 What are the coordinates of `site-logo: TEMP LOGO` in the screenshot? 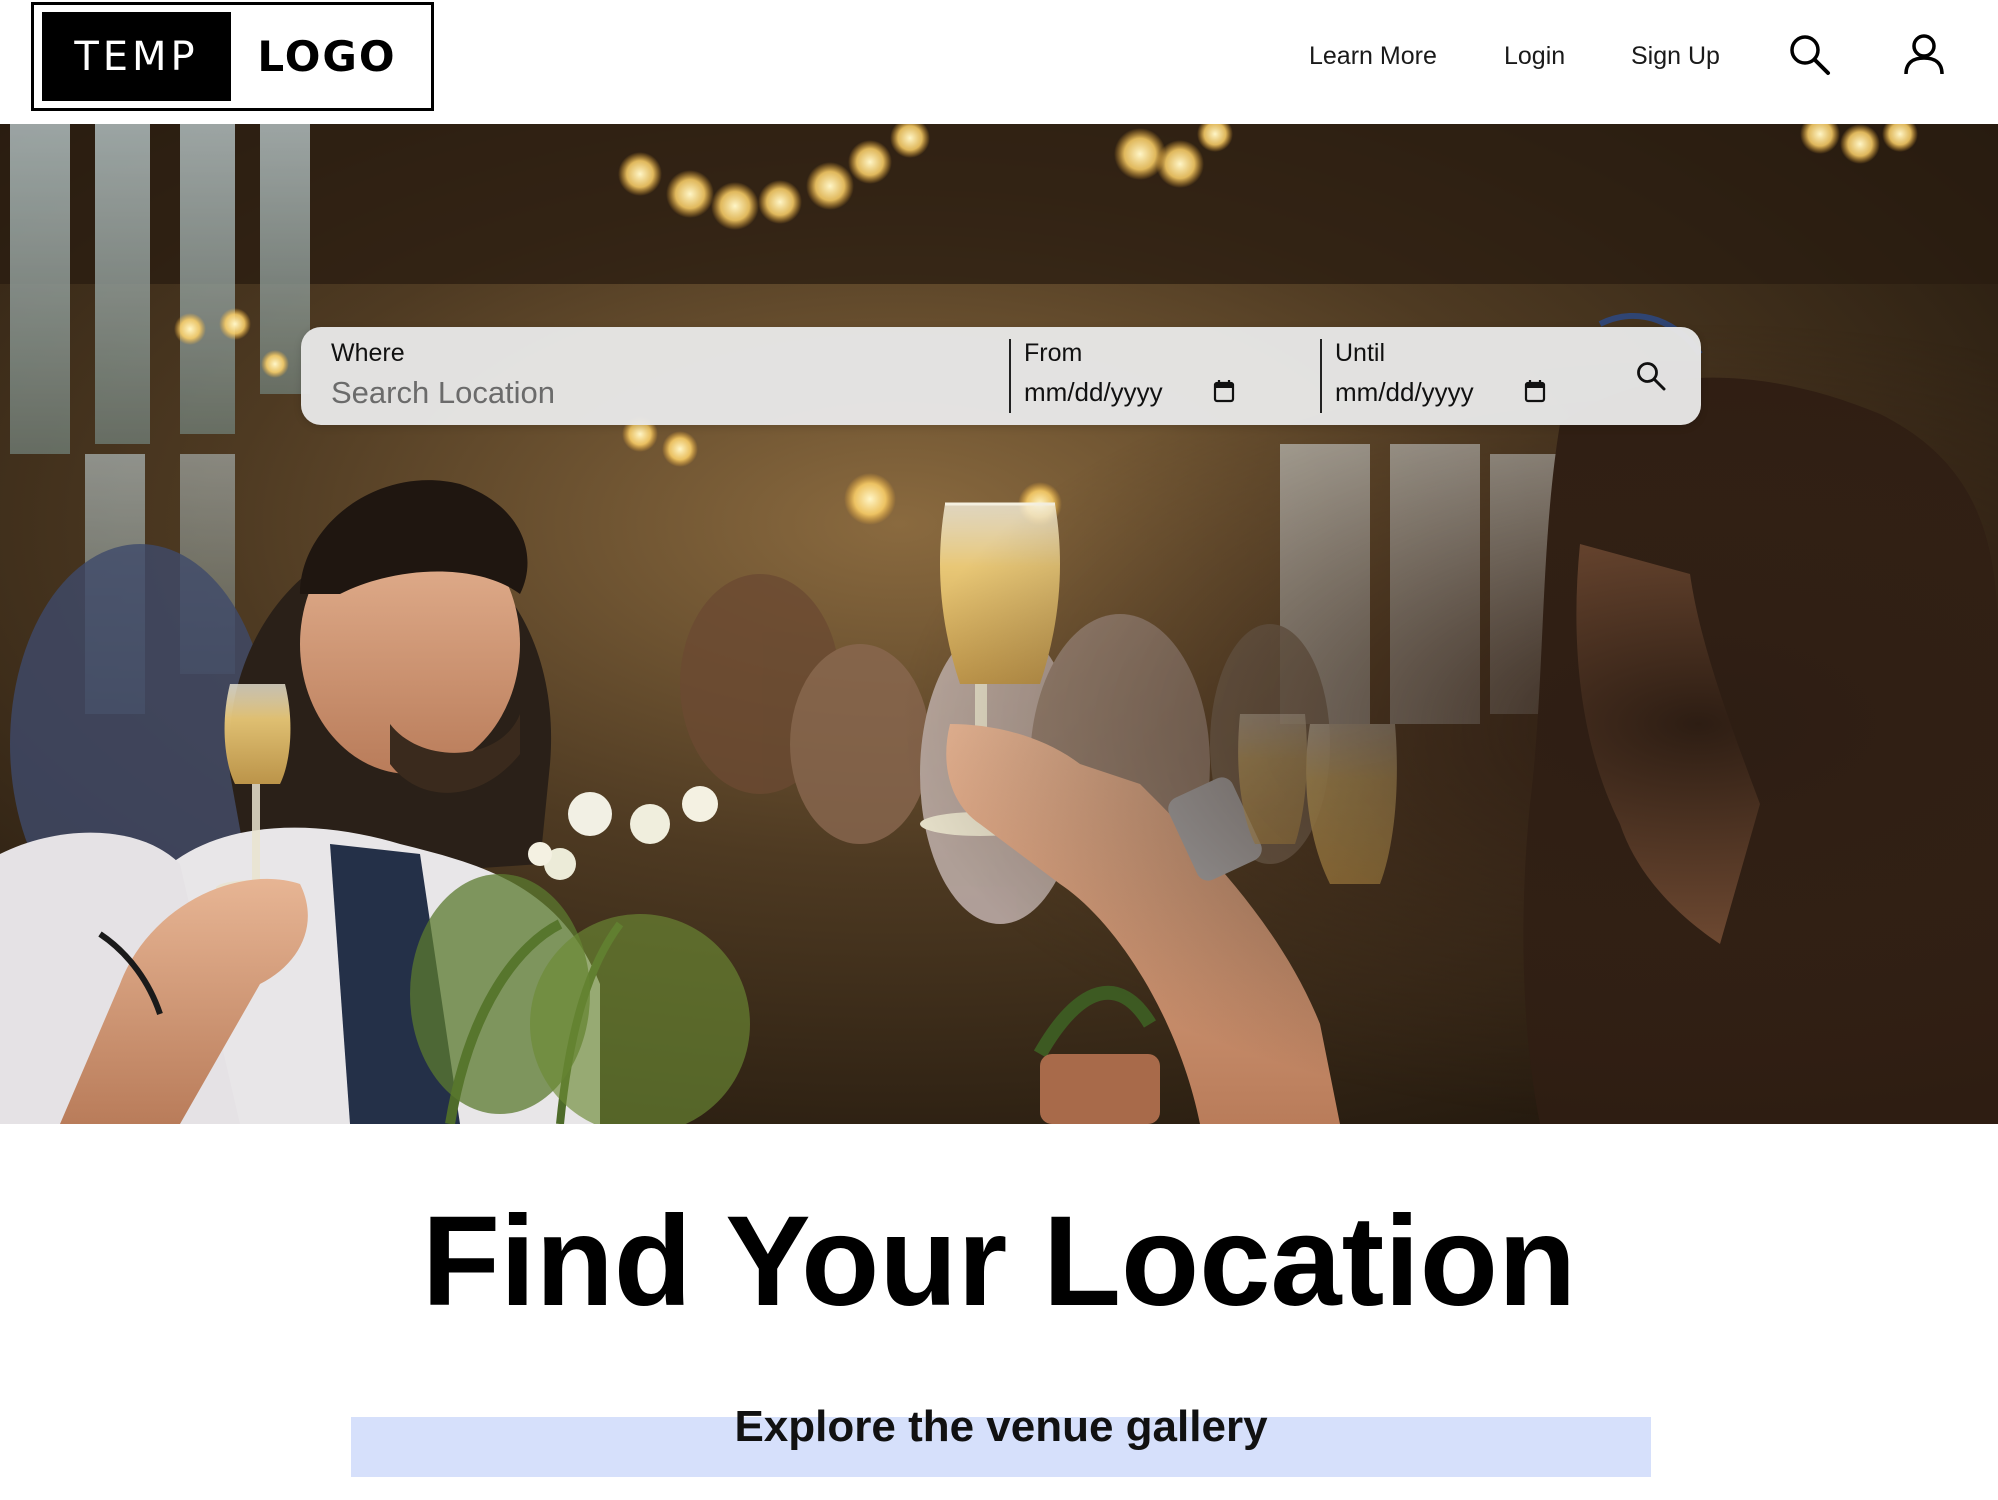 It's located at (232, 56).